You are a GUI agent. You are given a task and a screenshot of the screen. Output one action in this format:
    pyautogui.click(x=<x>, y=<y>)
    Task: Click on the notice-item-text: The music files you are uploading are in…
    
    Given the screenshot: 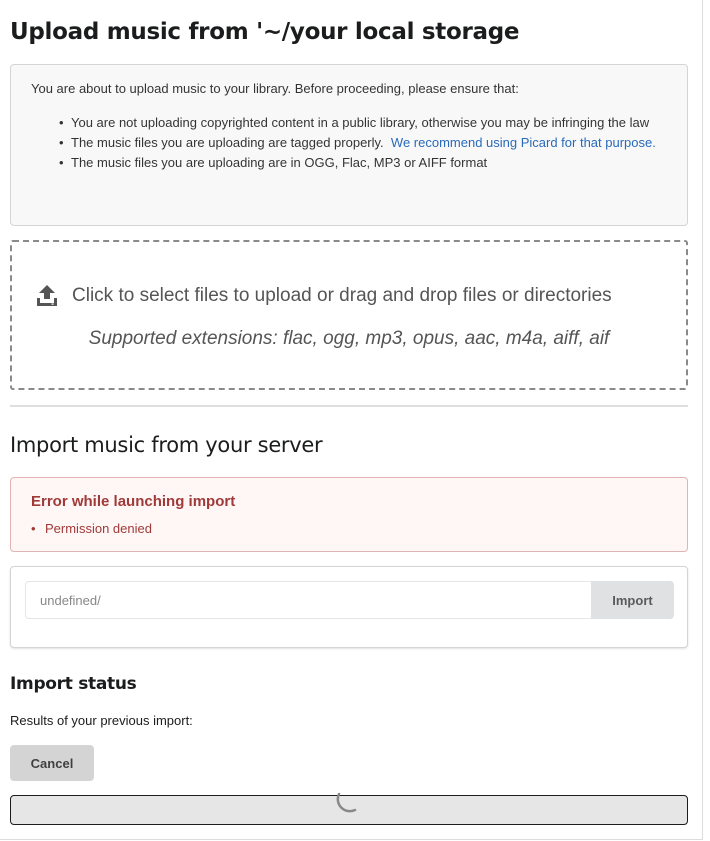 What is the action you would take?
    pyautogui.click(x=279, y=162)
    